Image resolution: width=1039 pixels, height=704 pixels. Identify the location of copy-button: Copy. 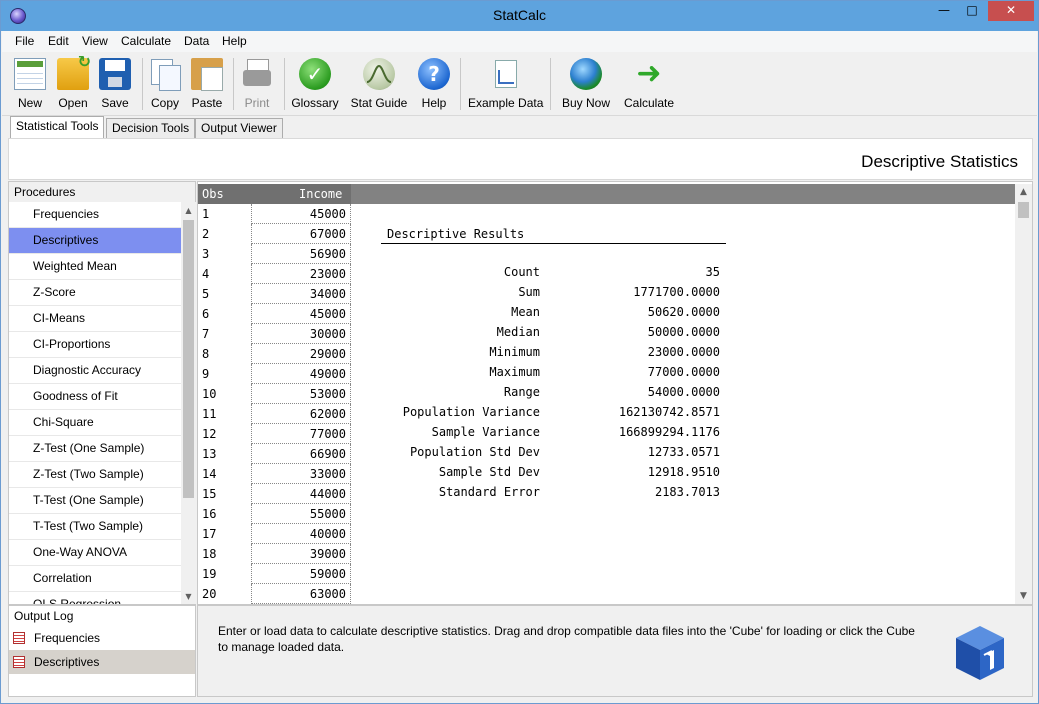
(165, 85).